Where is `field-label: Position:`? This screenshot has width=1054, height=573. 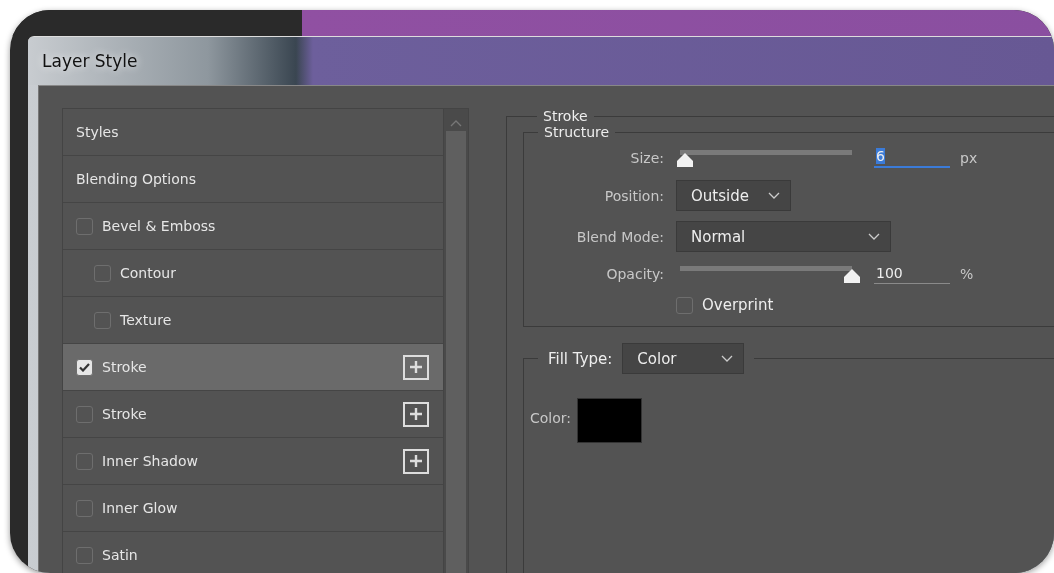
field-label: Position: is located at coordinates (634, 195).